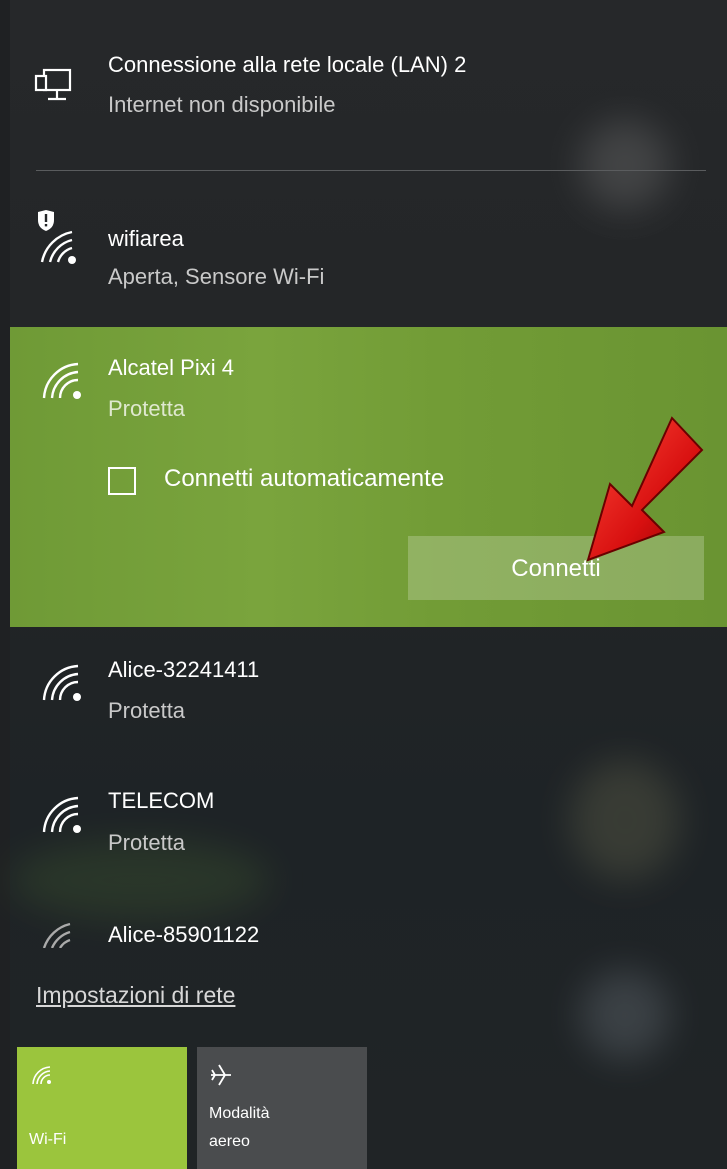 The height and width of the screenshot is (1169, 727). What do you see at coordinates (221, 1075) in the screenshot?
I see `airplane-icon` at bounding box center [221, 1075].